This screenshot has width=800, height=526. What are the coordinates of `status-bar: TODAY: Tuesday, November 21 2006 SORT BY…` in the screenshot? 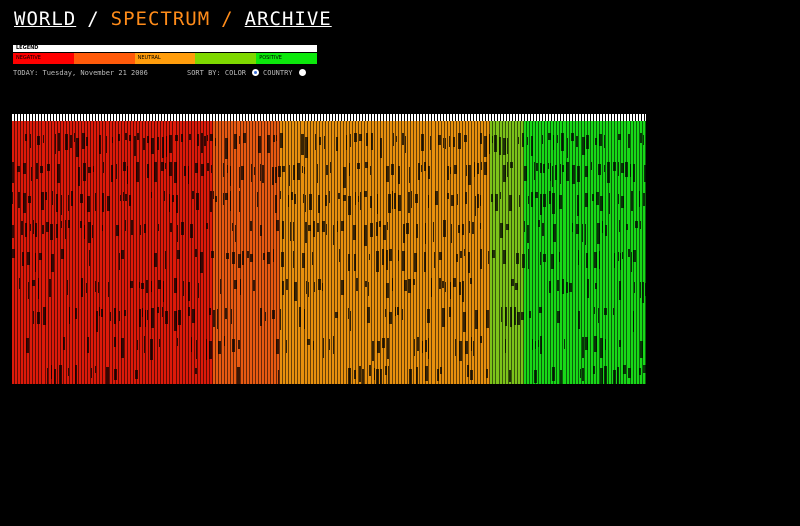 It's located at (168, 73).